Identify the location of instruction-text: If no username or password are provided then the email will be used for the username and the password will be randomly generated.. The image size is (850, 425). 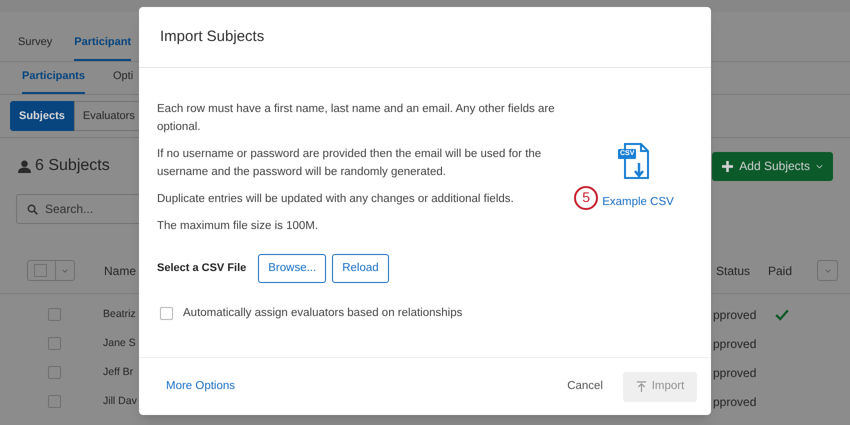
(349, 163).